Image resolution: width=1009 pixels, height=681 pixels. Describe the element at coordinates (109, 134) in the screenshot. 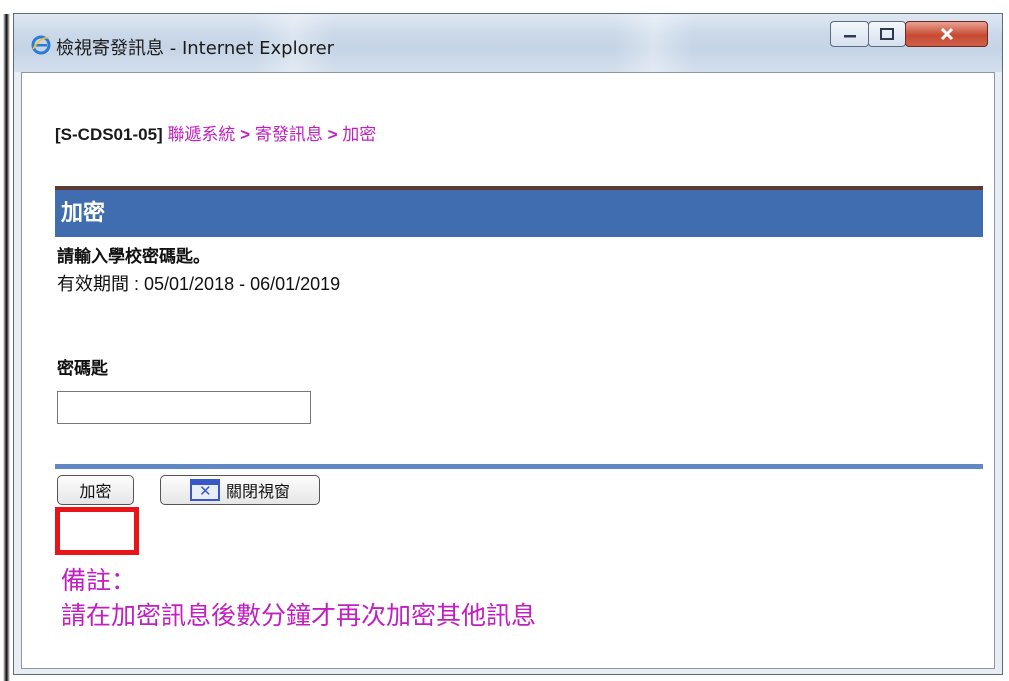

I see `page-code: [S-CDS01-05]` at that location.